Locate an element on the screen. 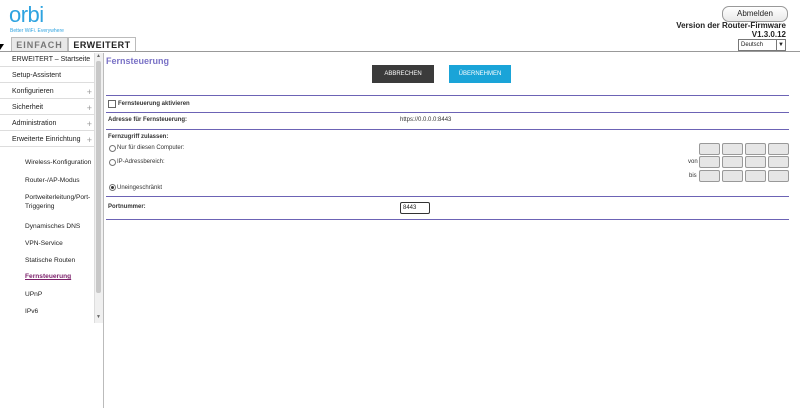  subnav-static-routes: Statische Routen is located at coordinates (59, 260).